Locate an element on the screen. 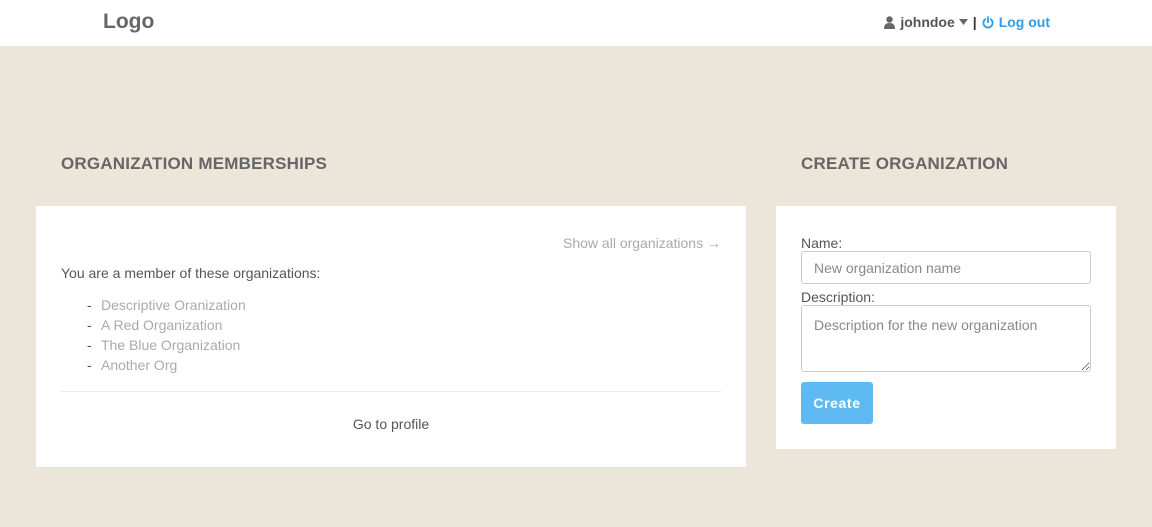 The height and width of the screenshot is (527, 1152). memberships-title: ORGANIZATION MEMBERSHIPS is located at coordinates (194, 163).